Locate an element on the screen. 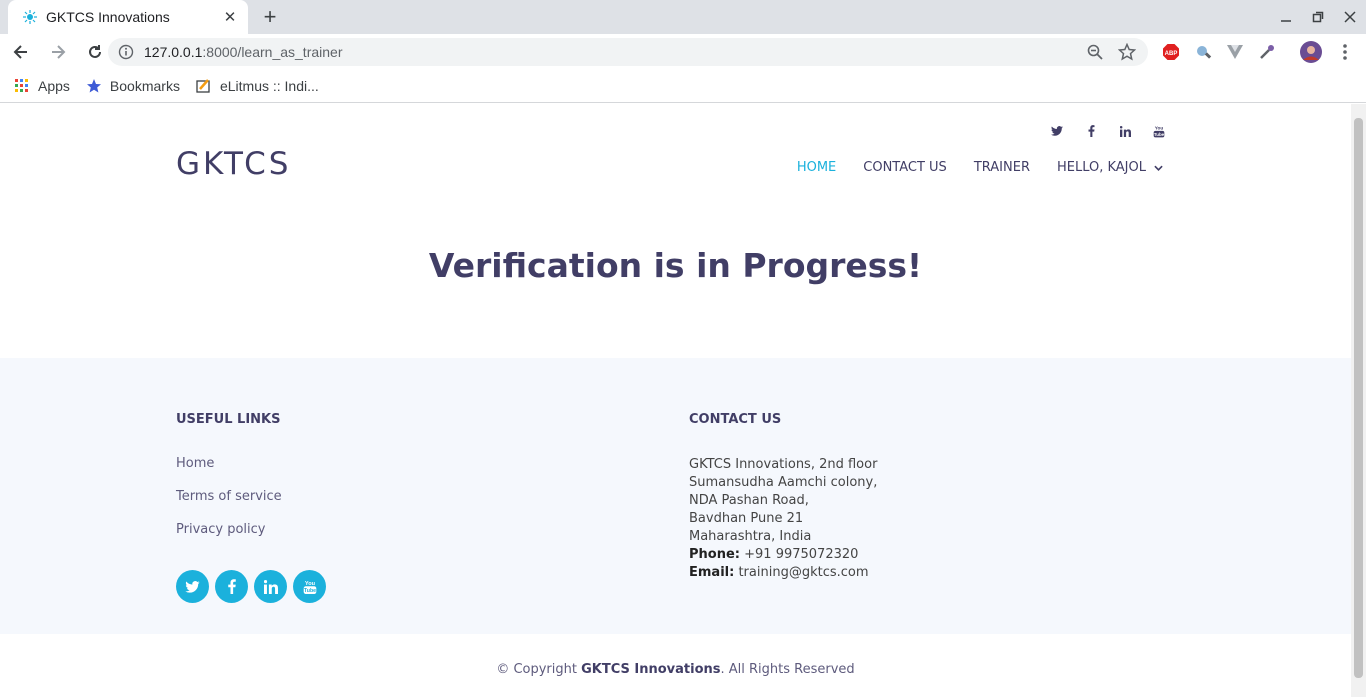 This screenshot has width=1366, height=697. restore-icon is located at coordinates (1318, 17).